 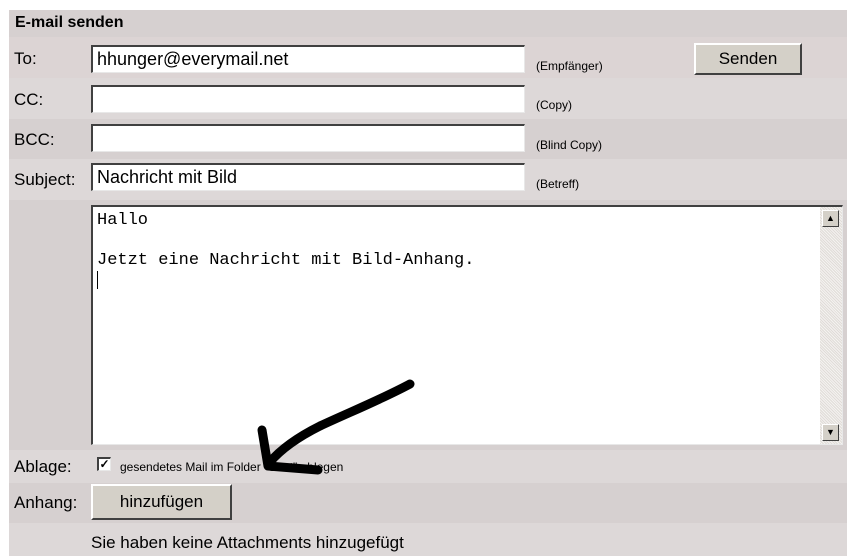 I want to click on save-sent-checkbox-label: gesendetes Mail im Folder "Sent" ablegen, so click(x=232, y=467).